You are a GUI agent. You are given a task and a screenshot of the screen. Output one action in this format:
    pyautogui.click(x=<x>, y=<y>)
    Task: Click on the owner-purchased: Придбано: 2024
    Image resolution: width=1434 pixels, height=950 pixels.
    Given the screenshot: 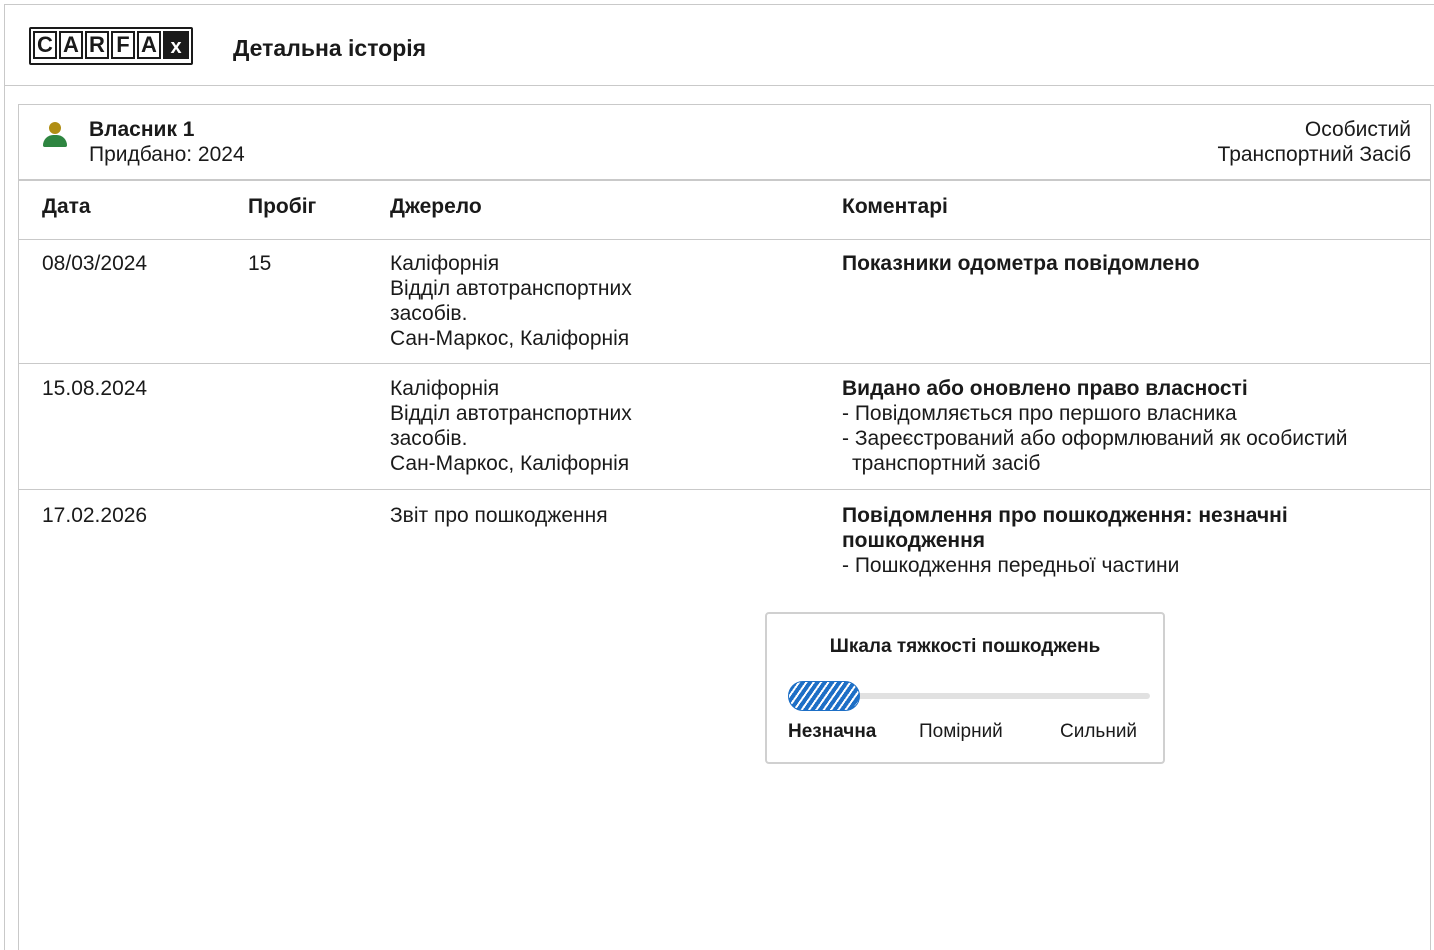 What is the action you would take?
    pyautogui.click(x=167, y=154)
    